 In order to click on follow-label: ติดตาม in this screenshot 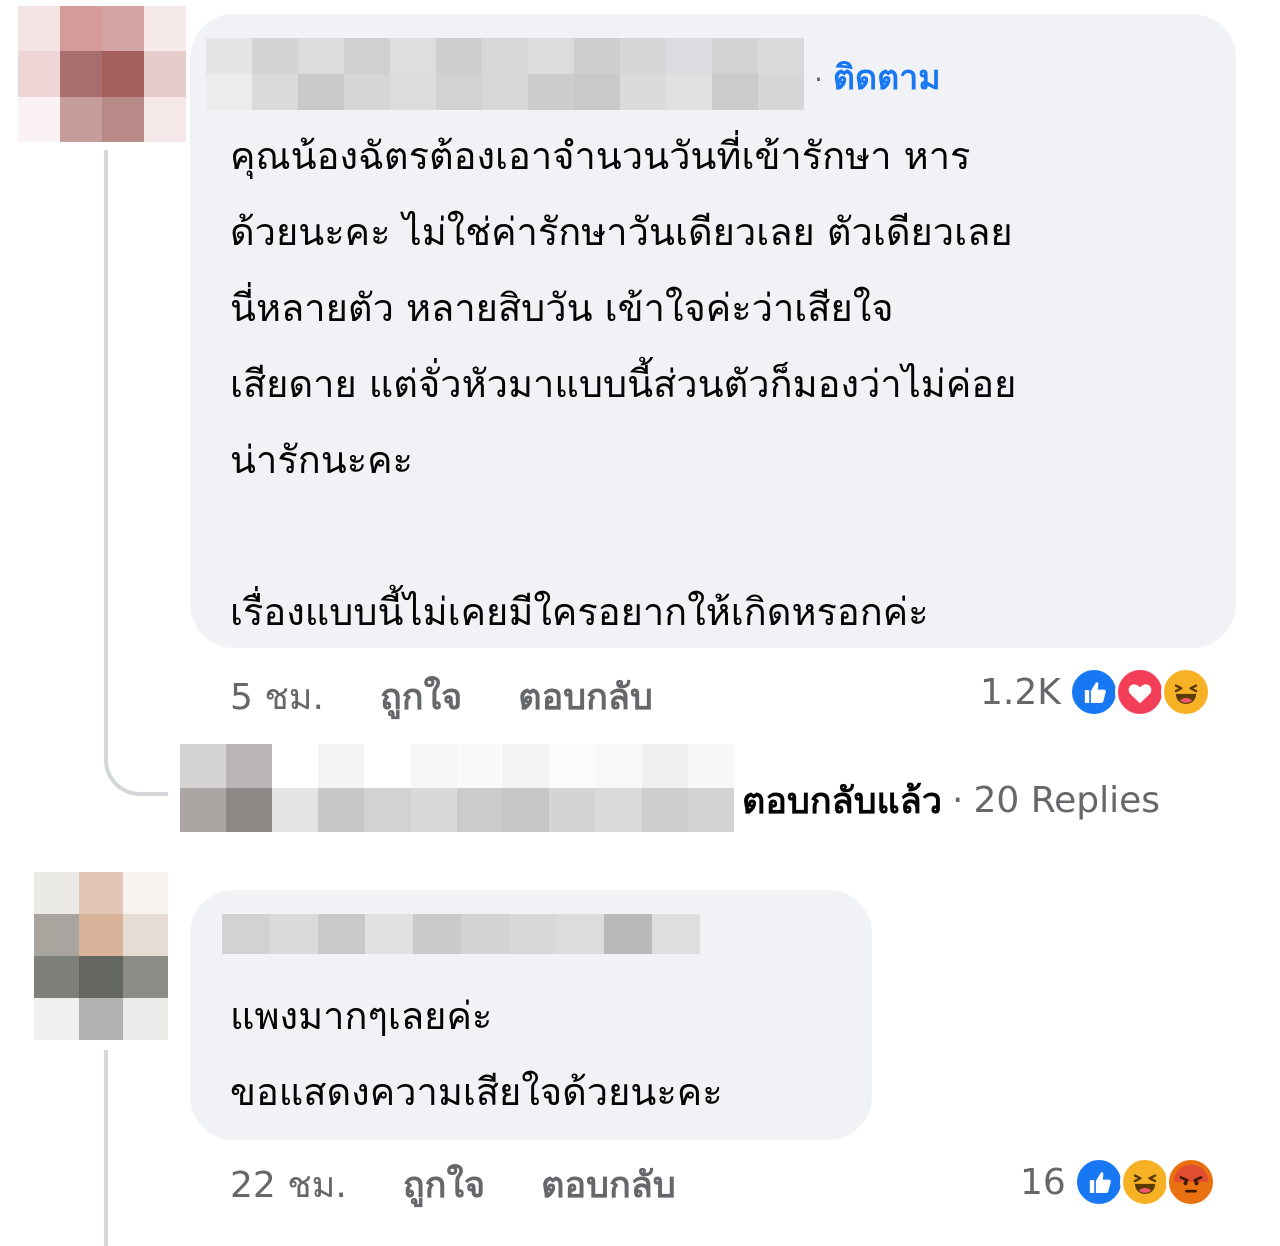, I will do `click(887, 78)`.